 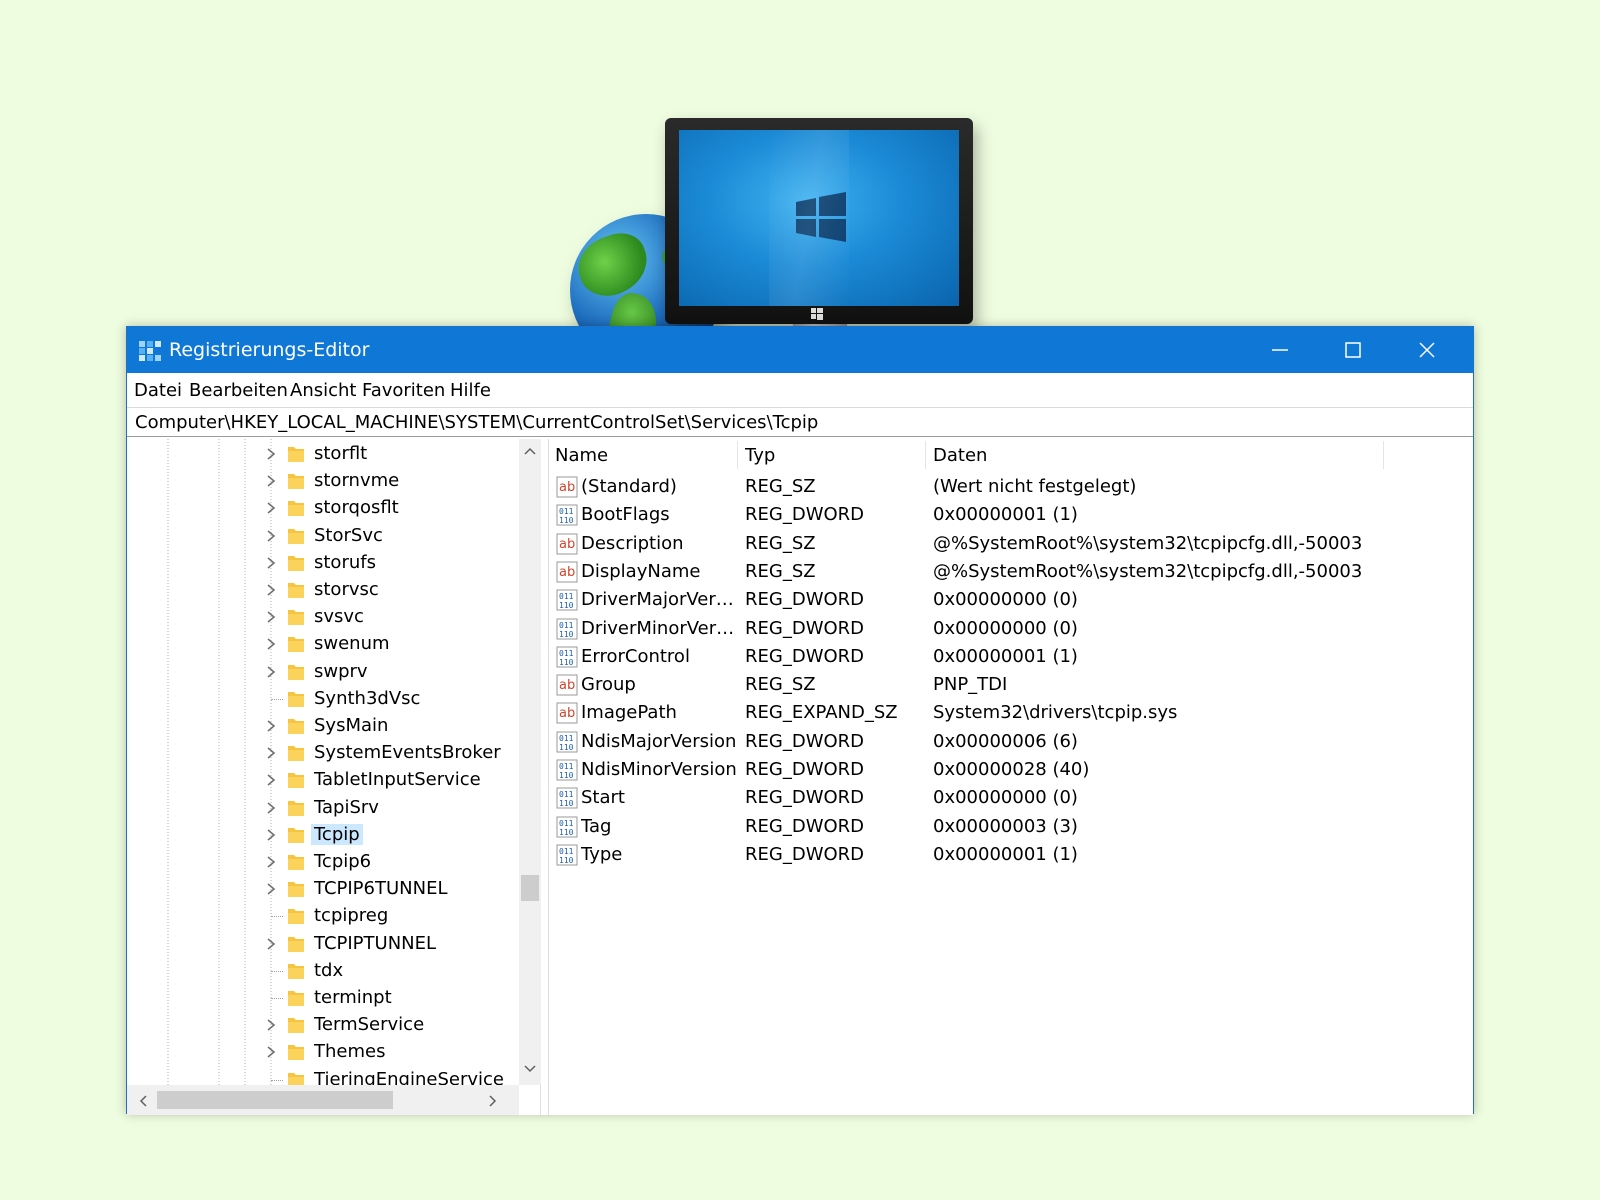 What do you see at coordinates (323, 644) in the screenshot?
I see `tree-item: swenum` at bounding box center [323, 644].